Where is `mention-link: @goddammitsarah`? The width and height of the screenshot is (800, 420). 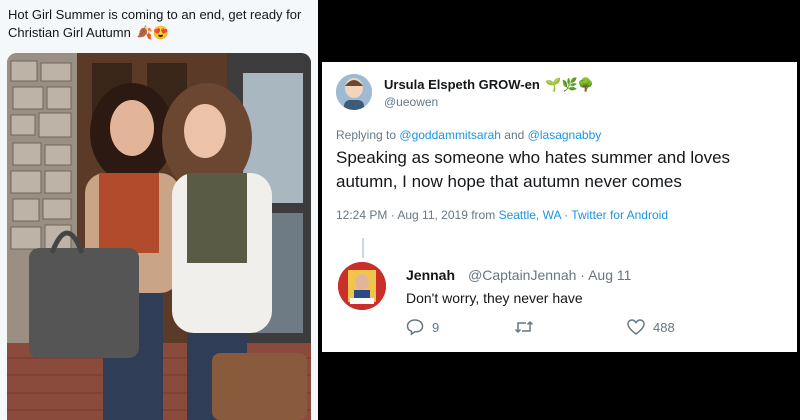 mention-link: @goddammitsarah is located at coordinates (450, 135).